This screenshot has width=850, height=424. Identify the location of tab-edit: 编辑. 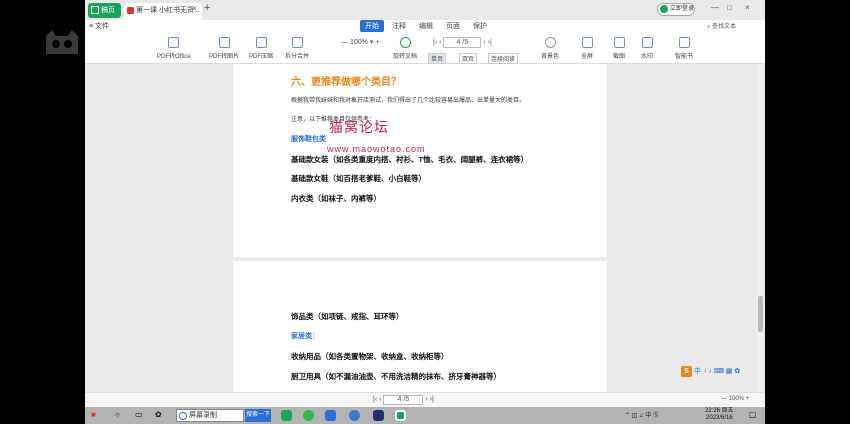
(426, 26).